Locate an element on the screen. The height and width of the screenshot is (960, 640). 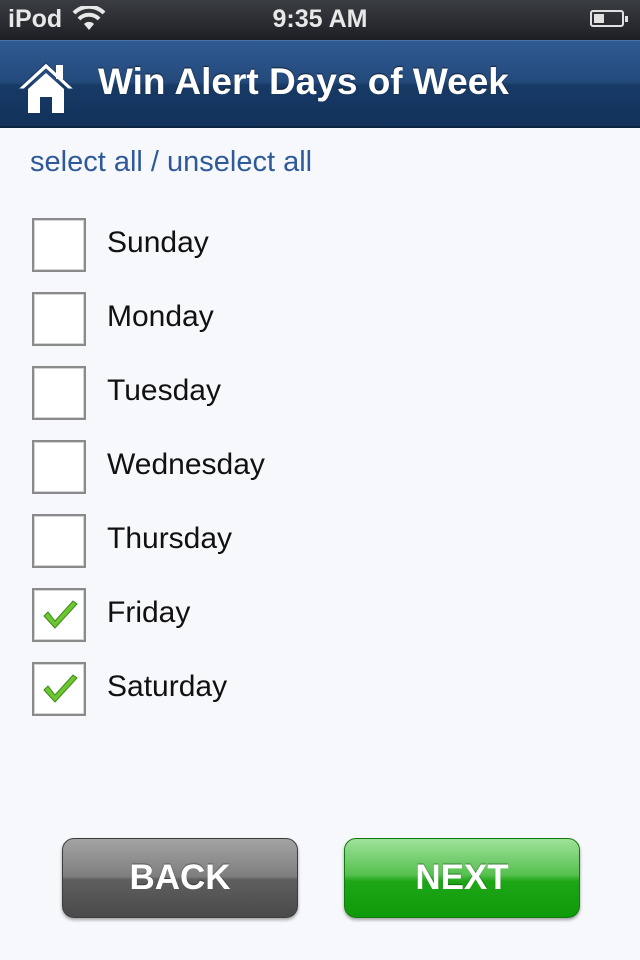
battery-icon is located at coordinates (609, 18).